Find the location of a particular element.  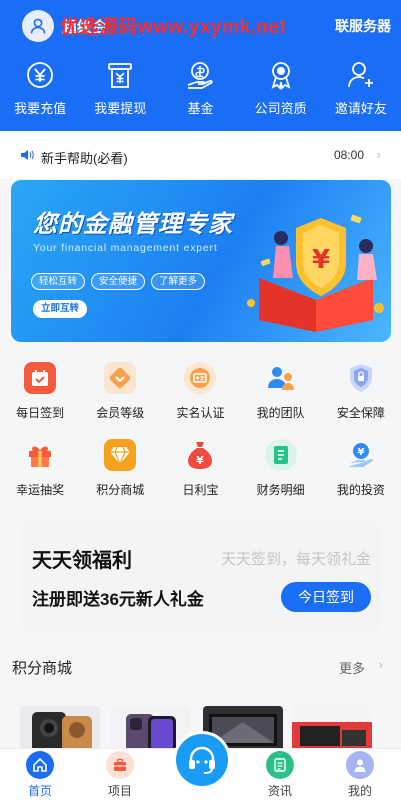

money-bag-icon: ¥ is located at coordinates (200, 455).